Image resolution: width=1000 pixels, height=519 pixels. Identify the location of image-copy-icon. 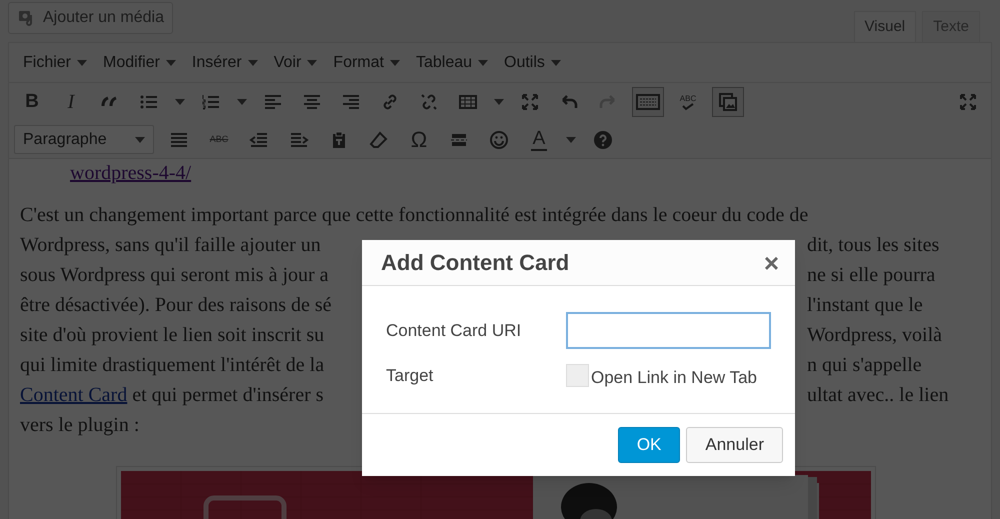
(728, 102).